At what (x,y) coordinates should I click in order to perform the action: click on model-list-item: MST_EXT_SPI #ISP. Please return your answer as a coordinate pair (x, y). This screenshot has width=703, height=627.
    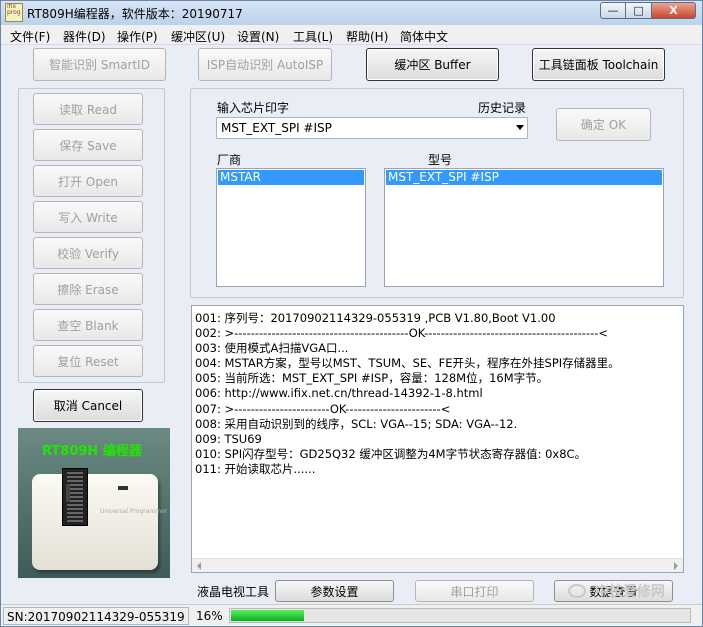
    Looking at the image, I should click on (524, 177).